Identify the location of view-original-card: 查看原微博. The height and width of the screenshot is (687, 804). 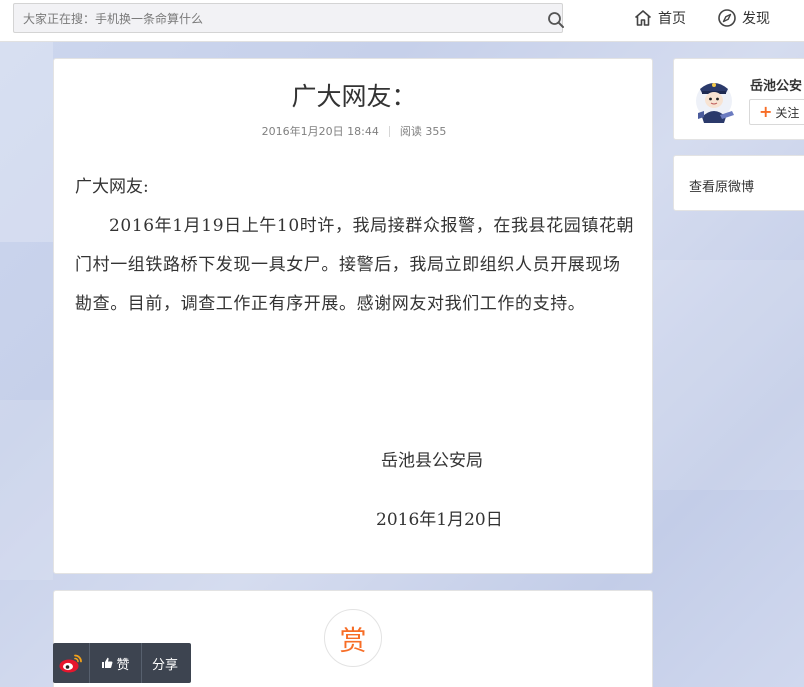
(738, 183).